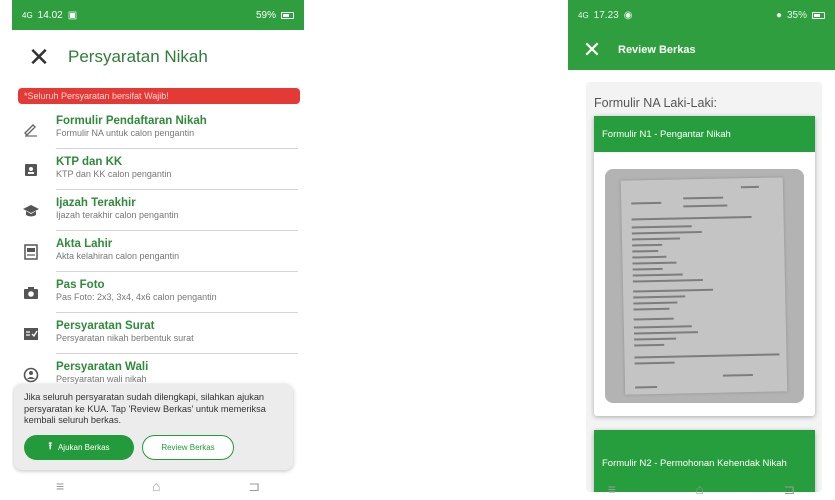 This screenshot has width=835, height=500. I want to click on app-header: ✕ Review Berkas, so click(701, 50).